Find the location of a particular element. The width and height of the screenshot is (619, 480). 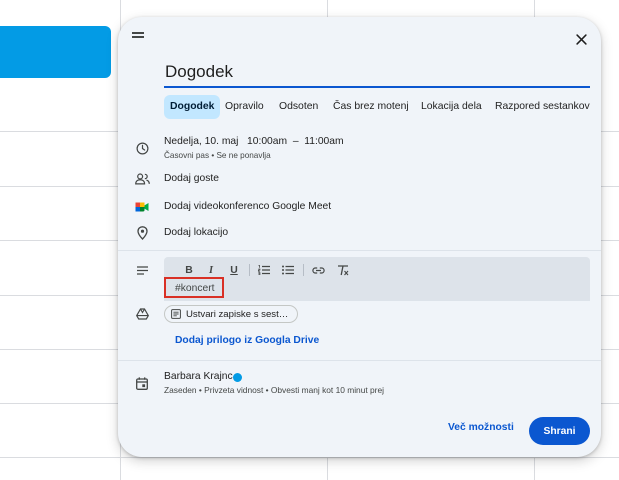

clear-formatting-icon is located at coordinates (343, 270).